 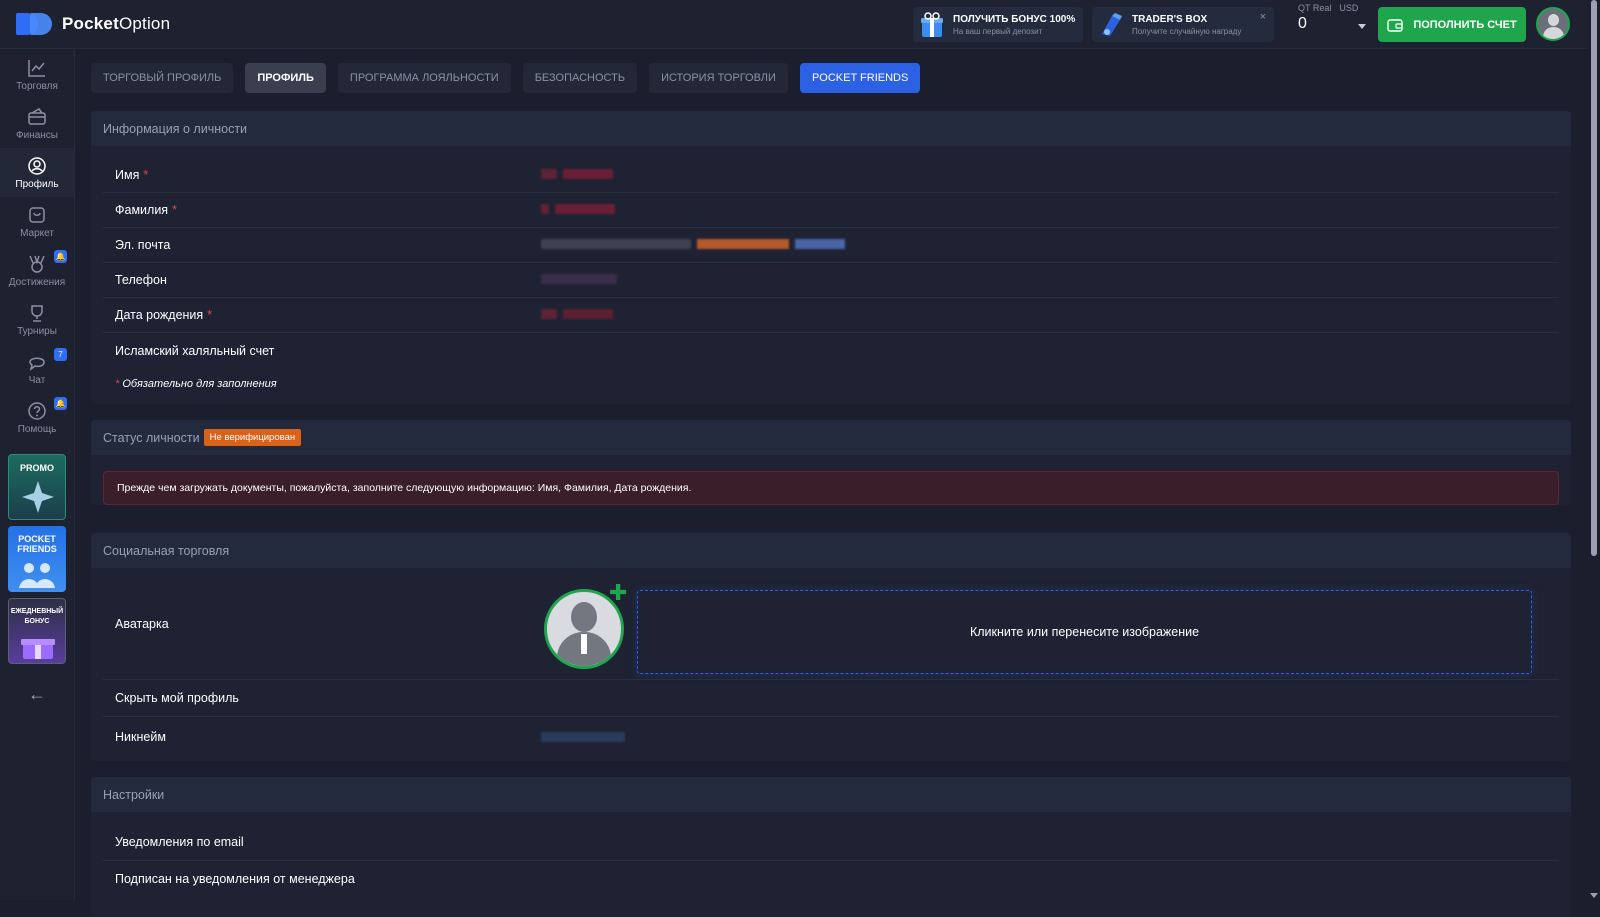 What do you see at coordinates (37, 429) in the screenshot?
I see `sidebar-item-label: Помощь` at bounding box center [37, 429].